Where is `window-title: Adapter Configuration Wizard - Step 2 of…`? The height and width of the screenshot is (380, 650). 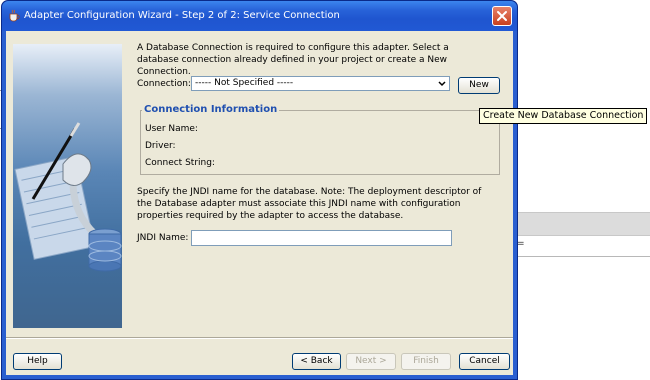 window-title: Adapter Configuration Wizard - Step 2 of… is located at coordinates (182, 15).